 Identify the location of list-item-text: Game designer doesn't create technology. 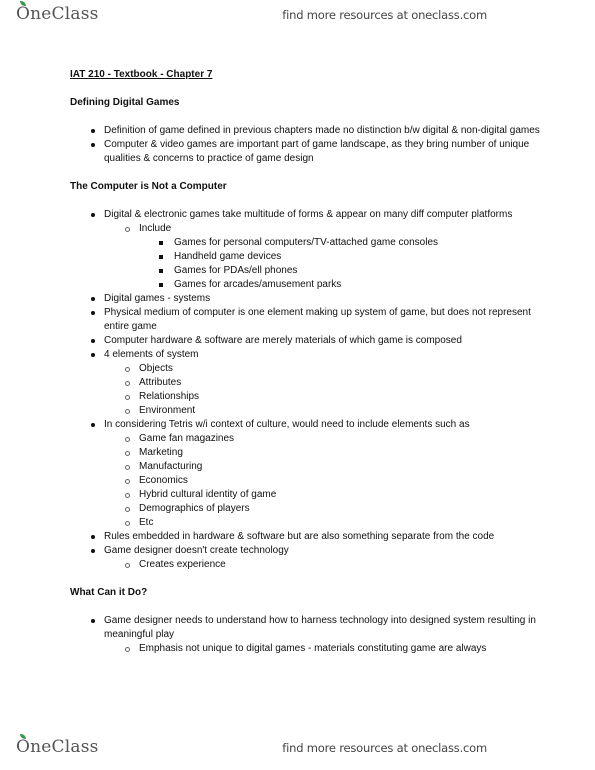
(196, 550).